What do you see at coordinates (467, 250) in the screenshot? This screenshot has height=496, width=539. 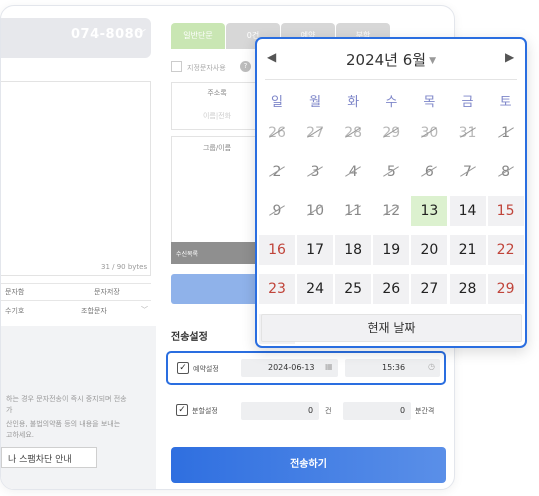 I see `calendar-day: 21` at bounding box center [467, 250].